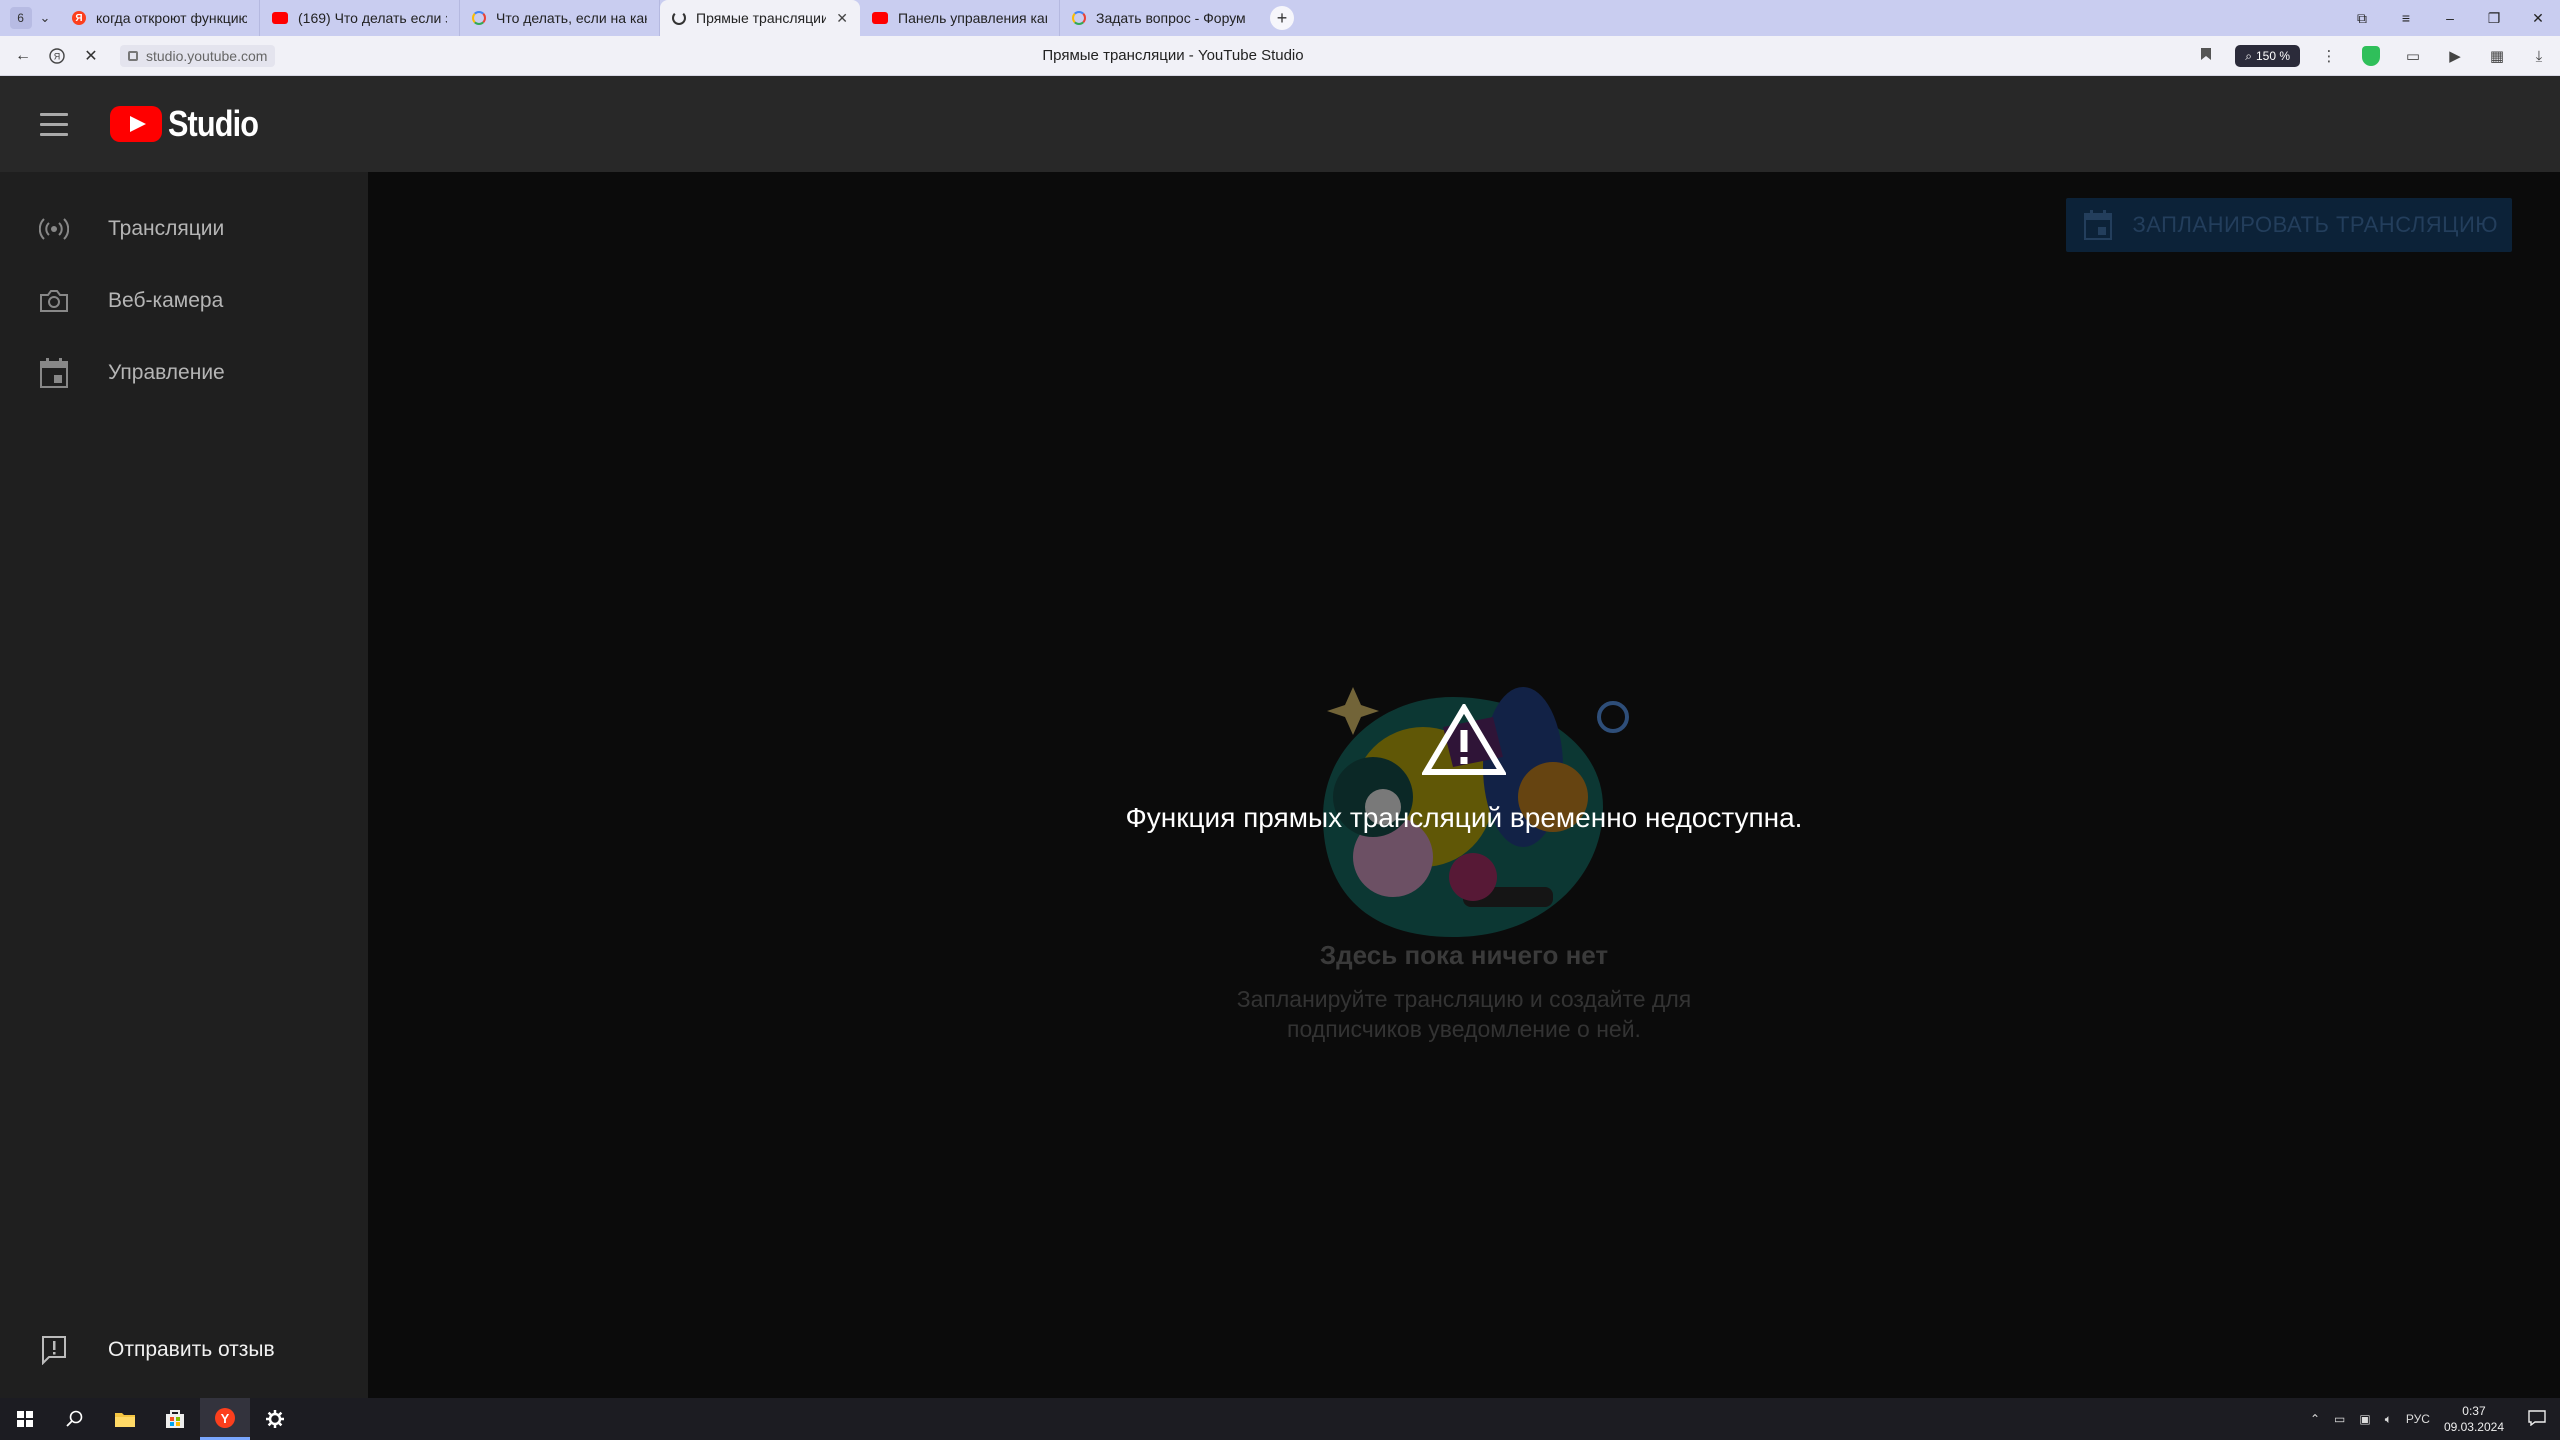 The image size is (2560, 1440). I want to click on tab-label: Панель управления канал, so click(972, 18).